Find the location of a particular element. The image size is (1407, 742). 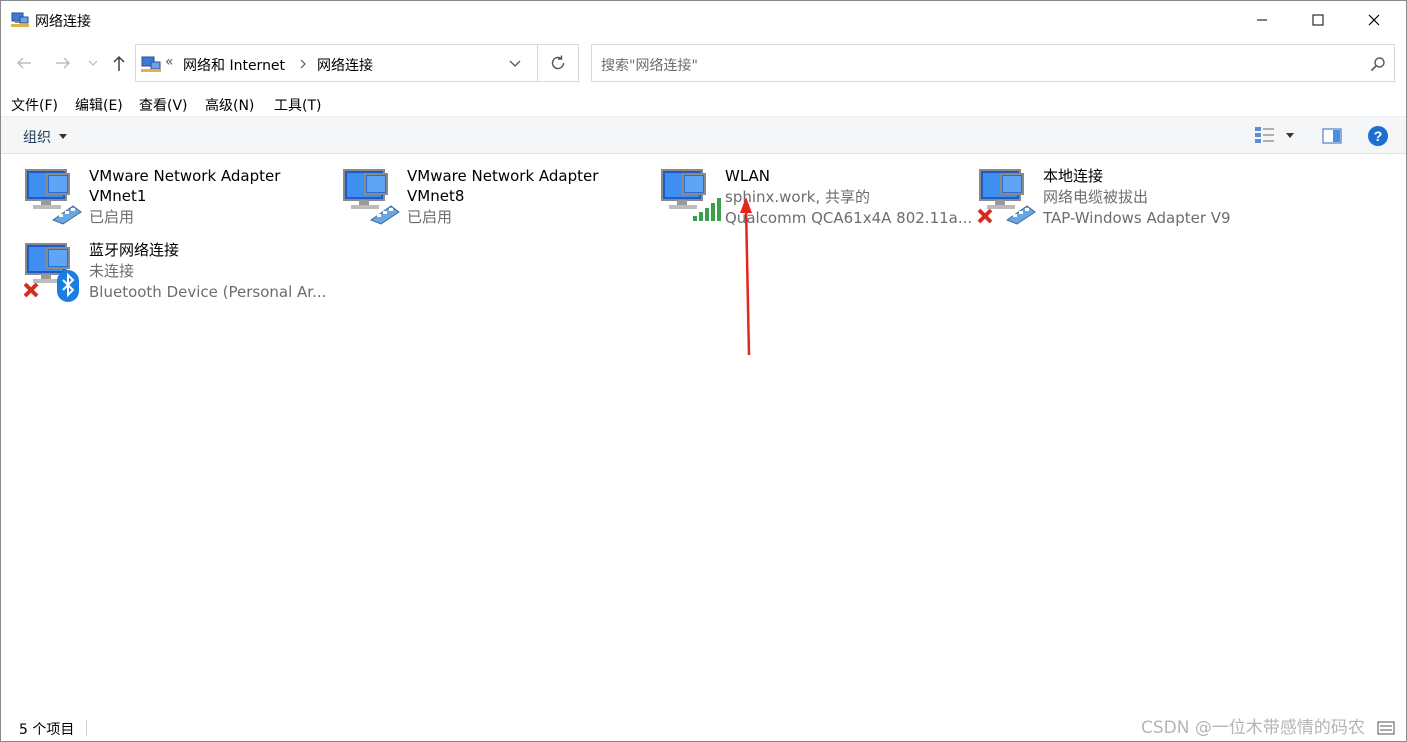

maximize-button is located at coordinates (1318, 20).